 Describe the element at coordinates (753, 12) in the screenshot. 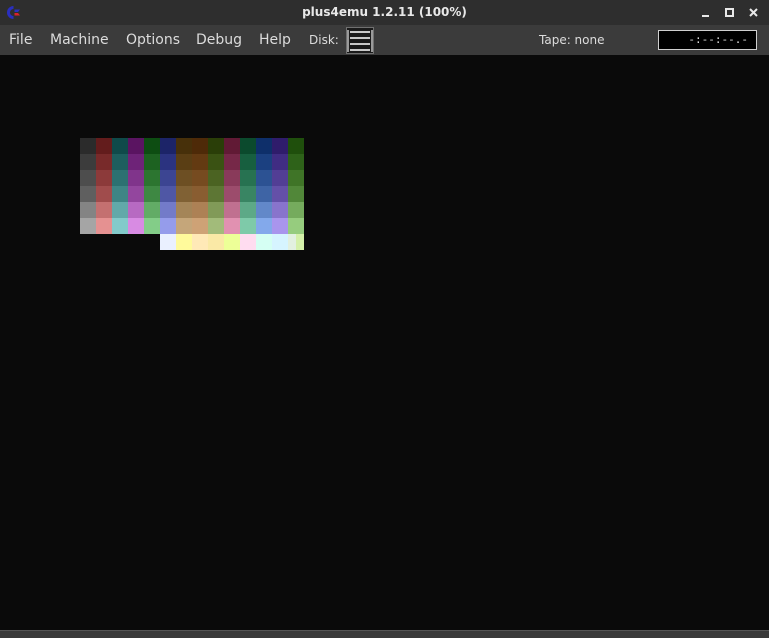

I see `close-icon` at that location.